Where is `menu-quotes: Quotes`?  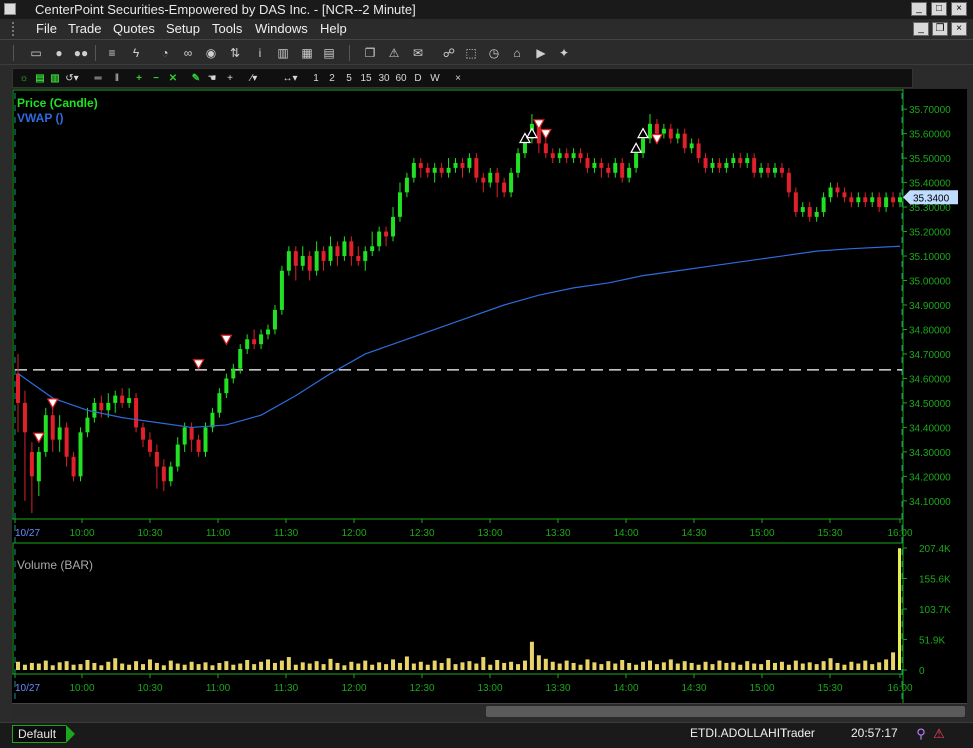 menu-quotes: Quotes is located at coordinates (134, 28).